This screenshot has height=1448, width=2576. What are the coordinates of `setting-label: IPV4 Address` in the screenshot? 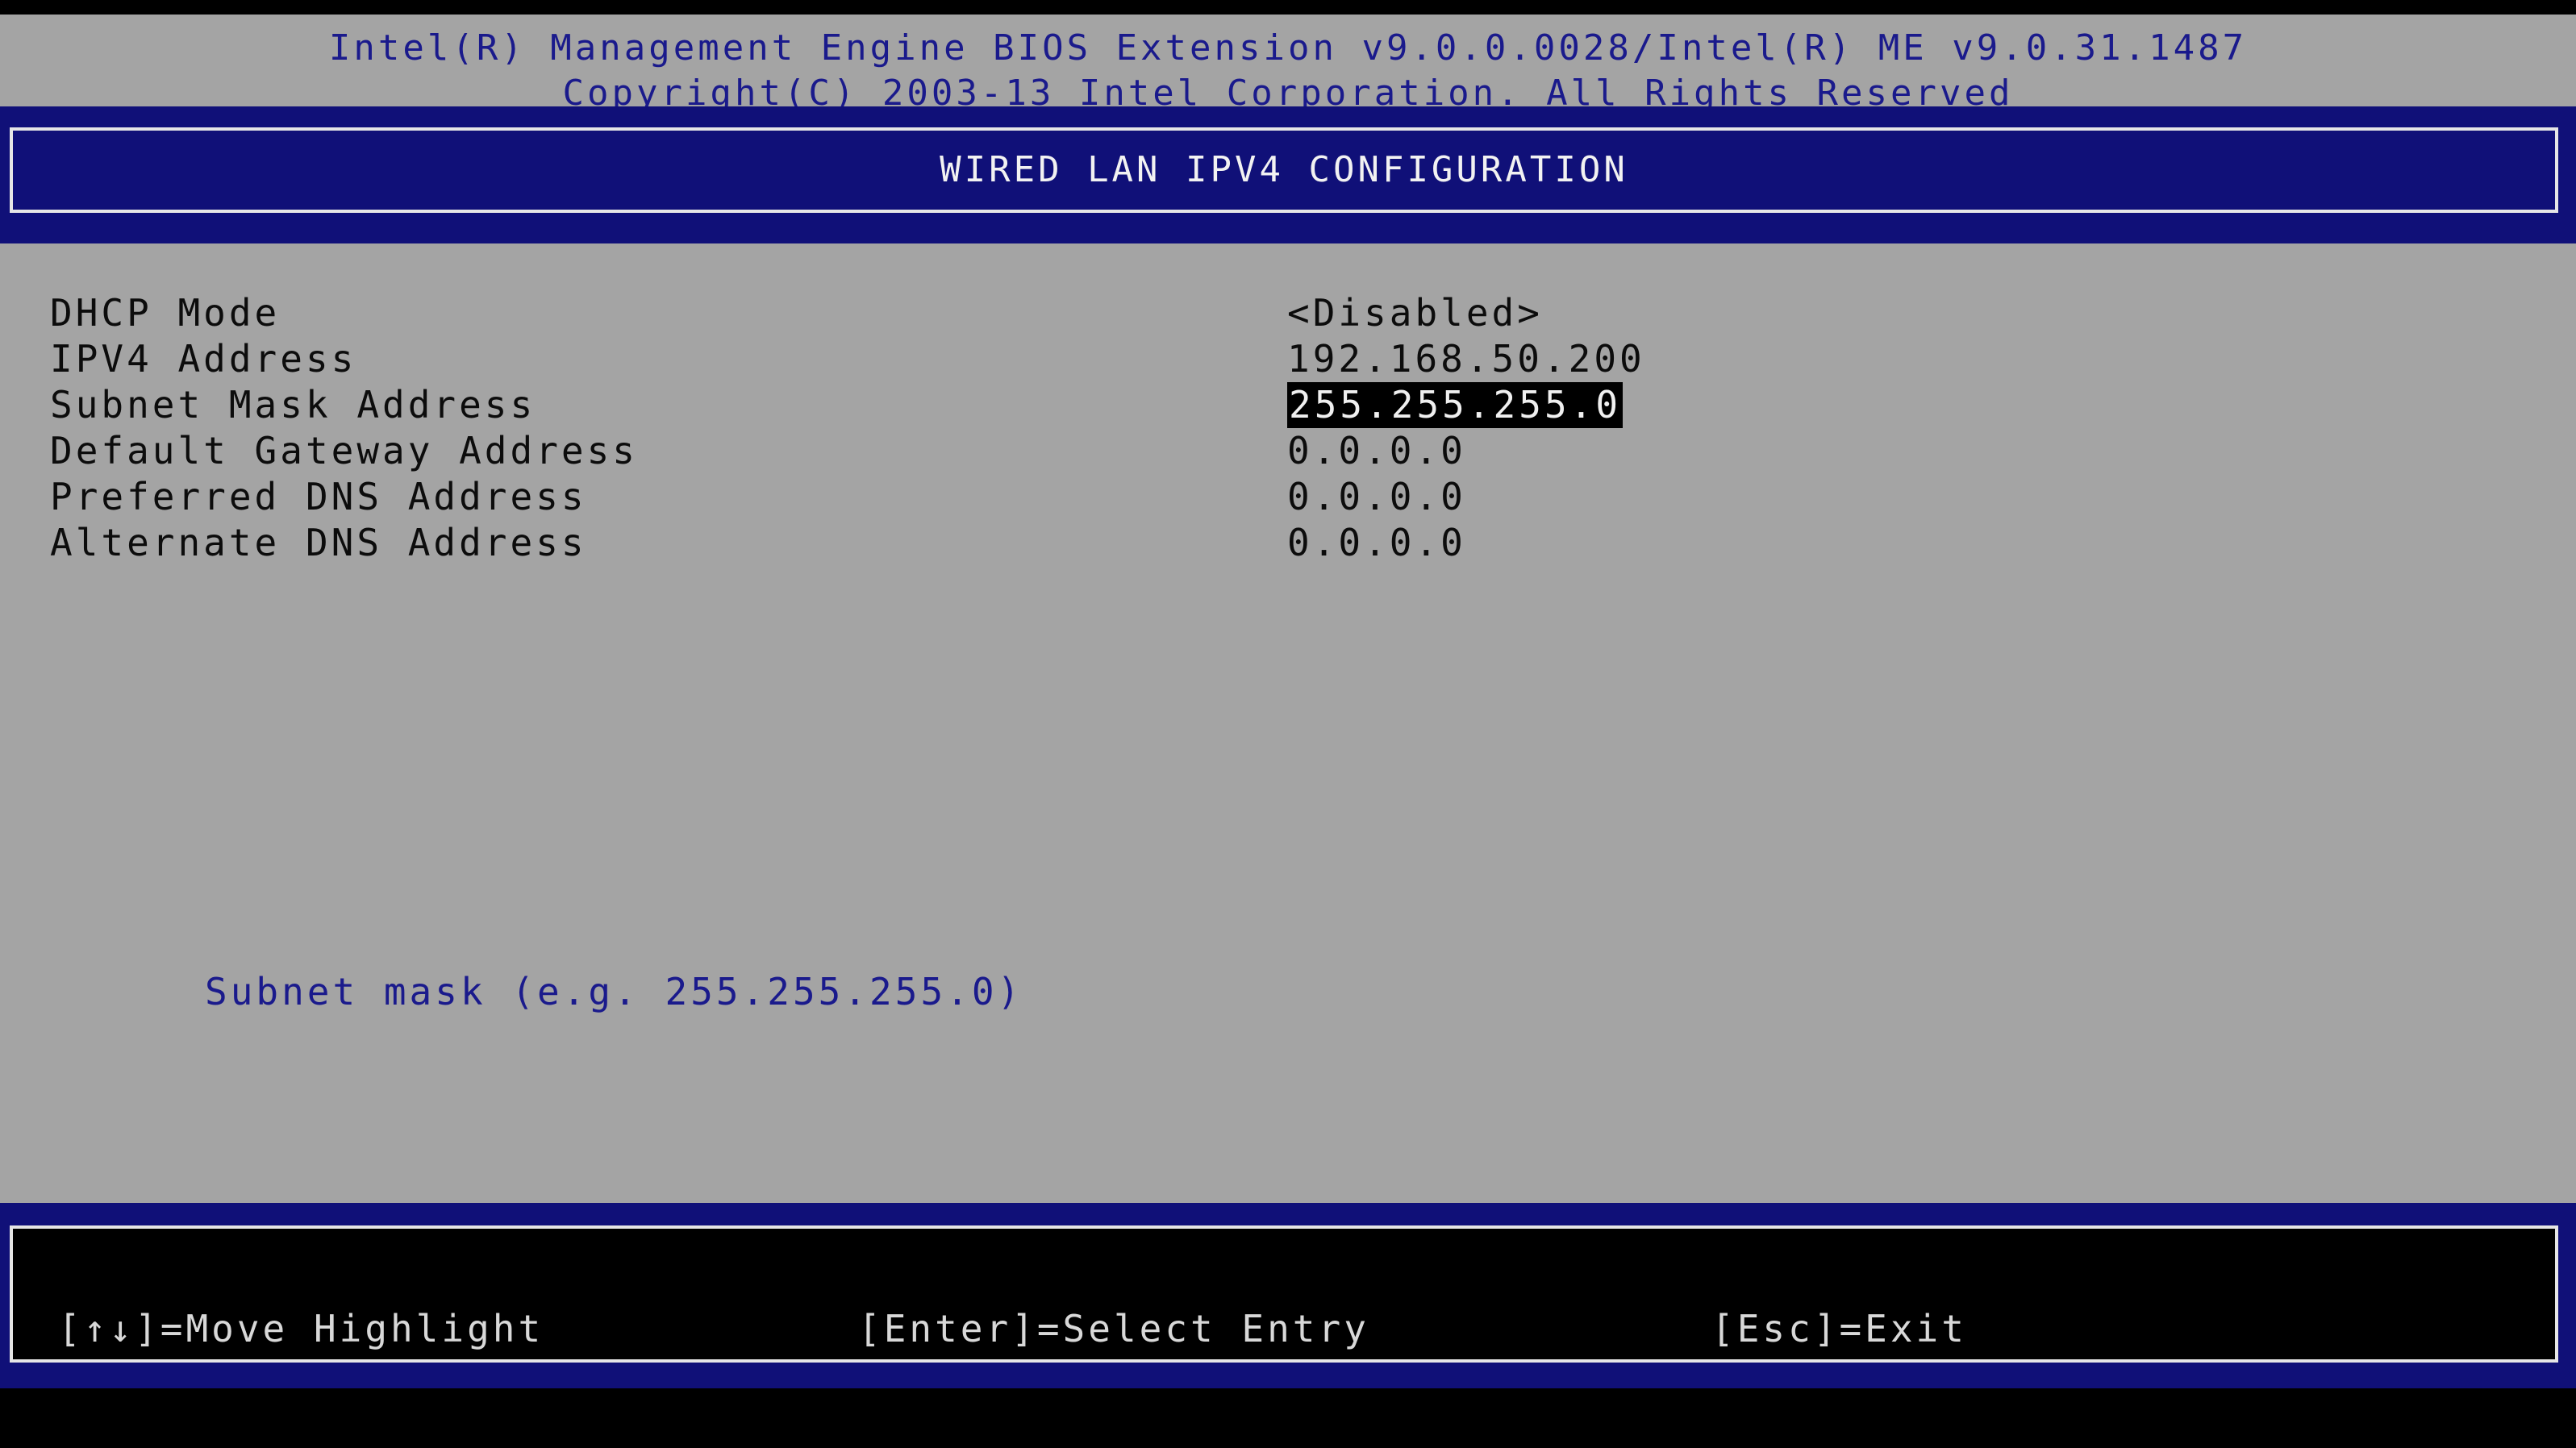 It's located at (203, 359).